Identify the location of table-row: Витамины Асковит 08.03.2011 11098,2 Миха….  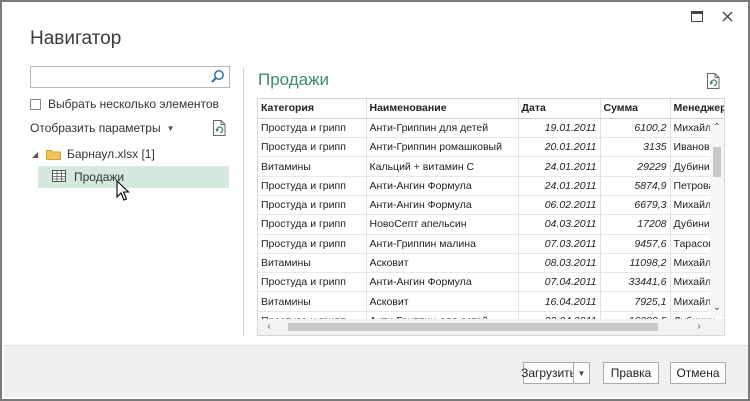
(491, 263).